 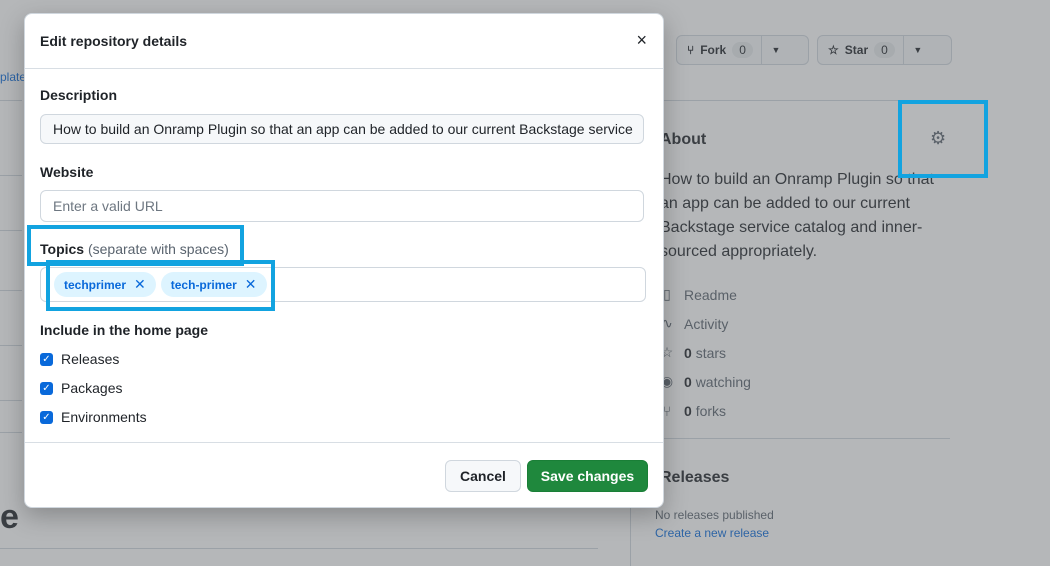 I want to click on environments-checkbox-label: Environments, so click(x=104, y=417).